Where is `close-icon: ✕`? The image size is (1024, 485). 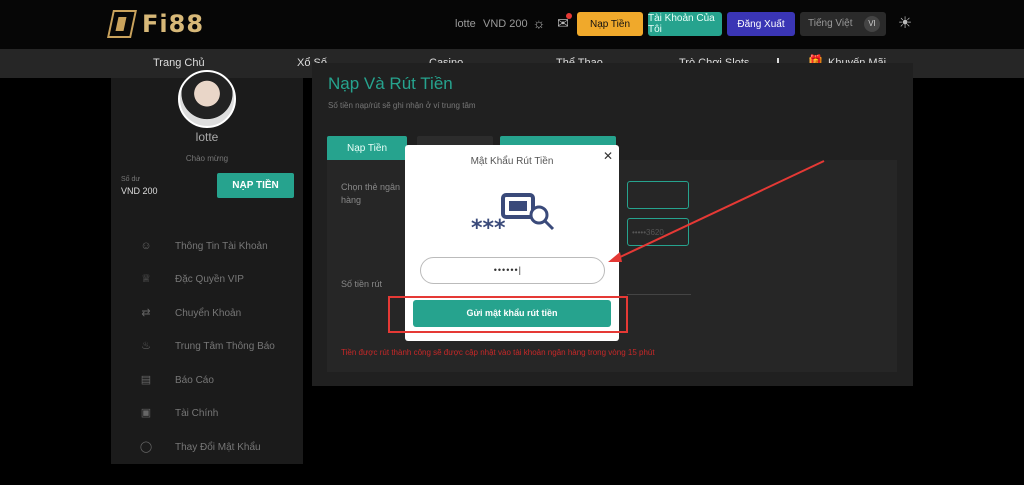 close-icon: ✕ is located at coordinates (608, 156).